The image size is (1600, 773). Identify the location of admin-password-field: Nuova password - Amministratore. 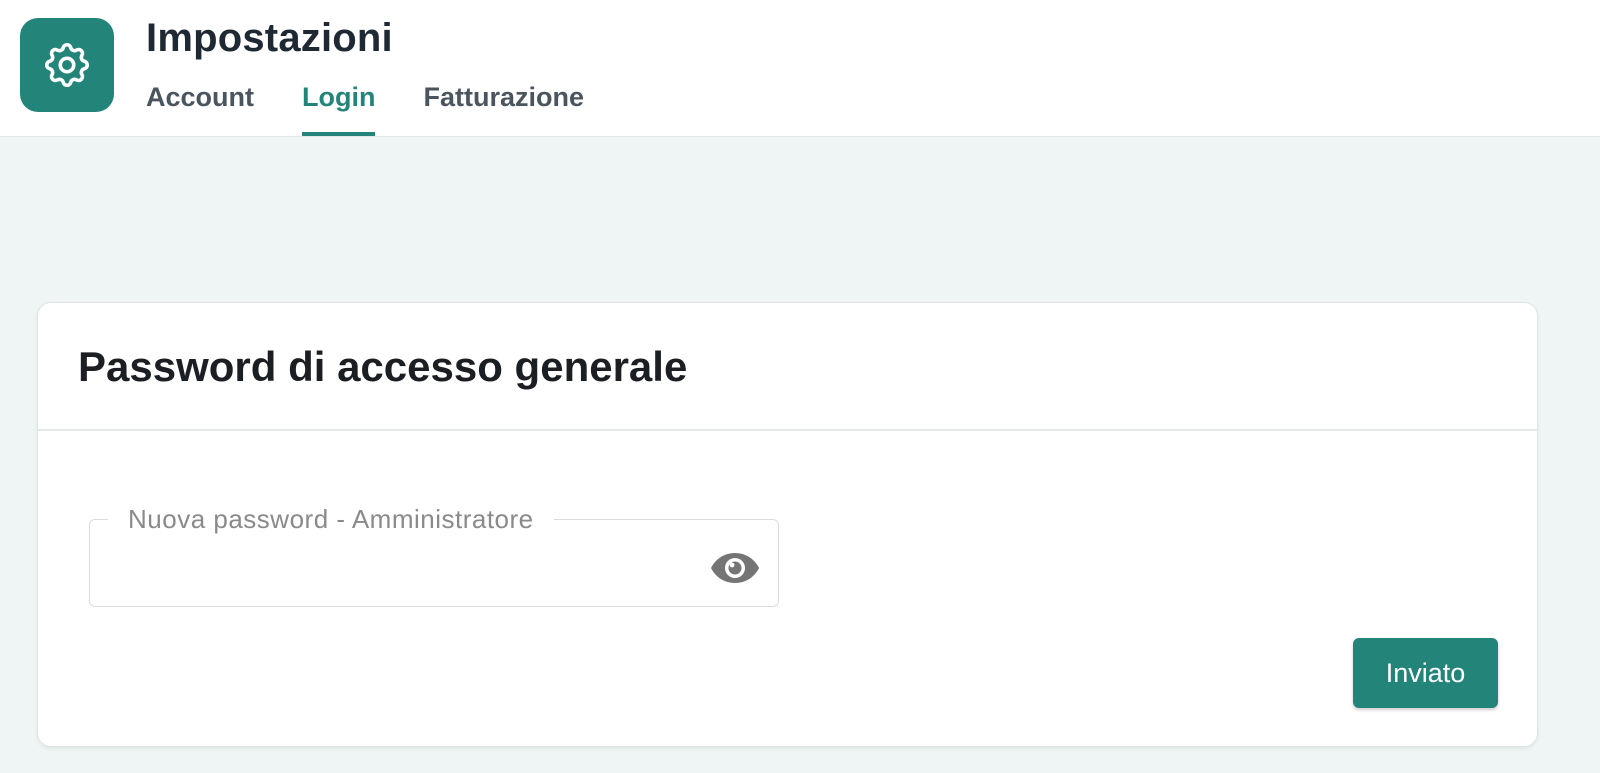
(434, 555).